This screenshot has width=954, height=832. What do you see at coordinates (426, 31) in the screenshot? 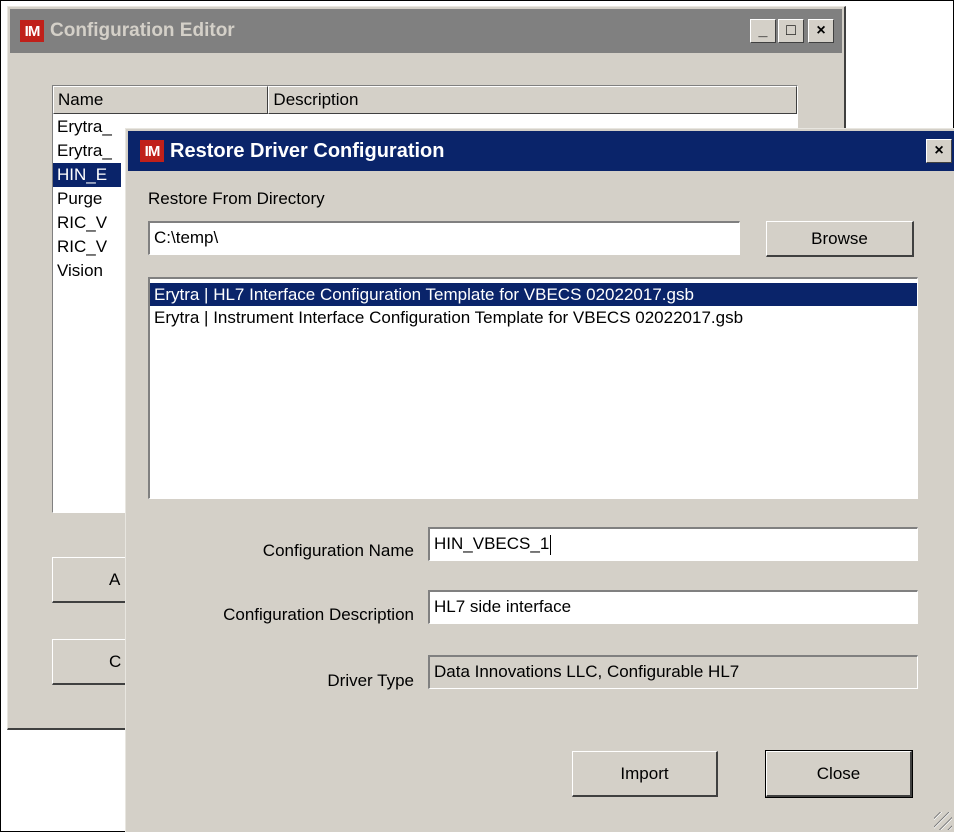
I see `configuration-editor-titlebar: IM Configuration Editor _ □ ×` at bounding box center [426, 31].